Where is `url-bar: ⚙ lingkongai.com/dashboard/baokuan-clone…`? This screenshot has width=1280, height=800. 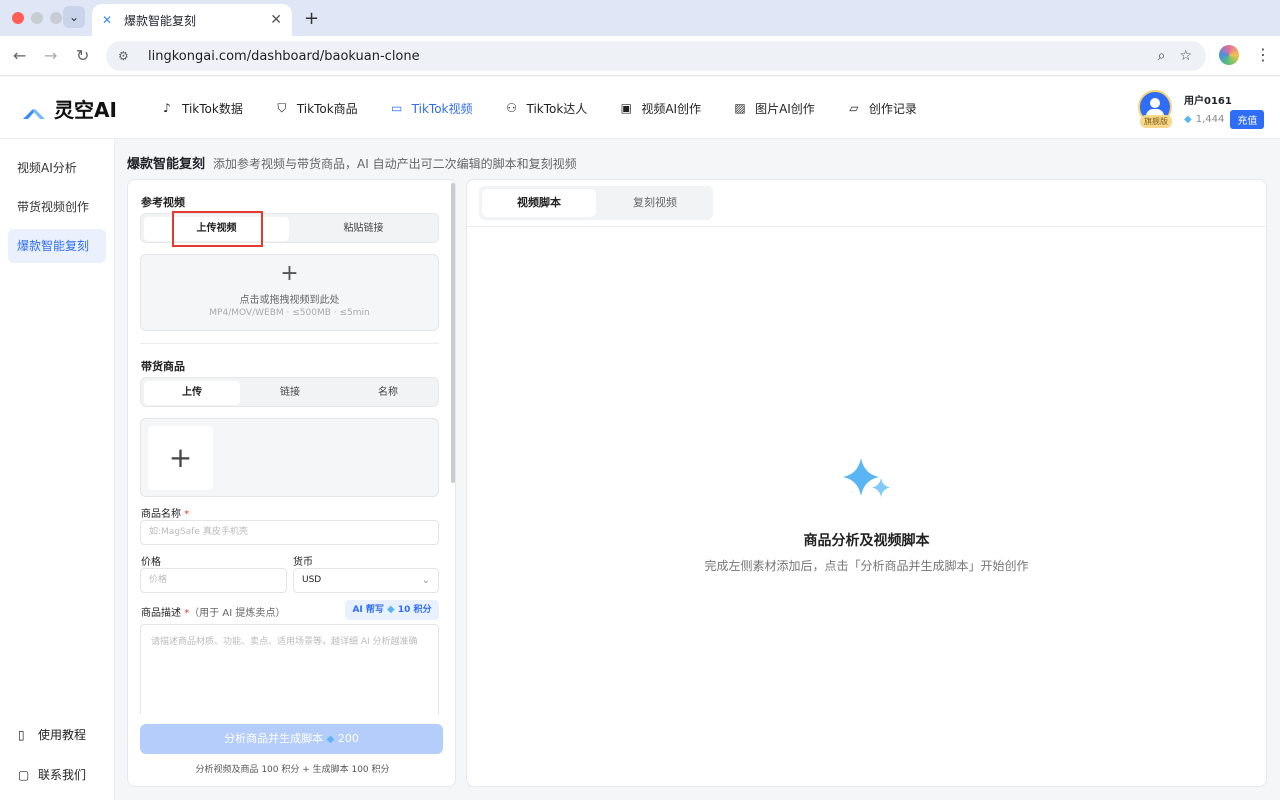
url-bar: ⚙ lingkongai.com/dashboard/baokuan-clone… is located at coordinates (656, 56).